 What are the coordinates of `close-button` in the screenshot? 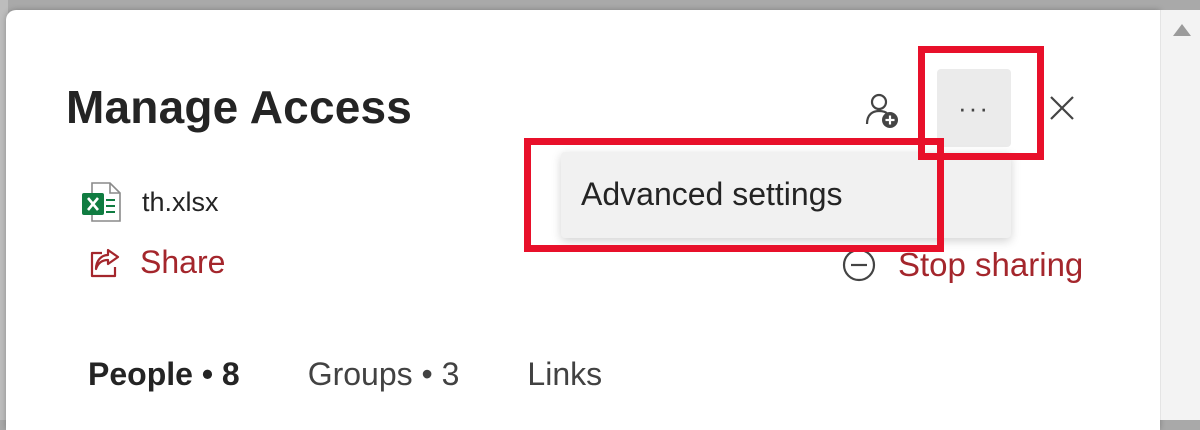 It's located at (1062, 108).